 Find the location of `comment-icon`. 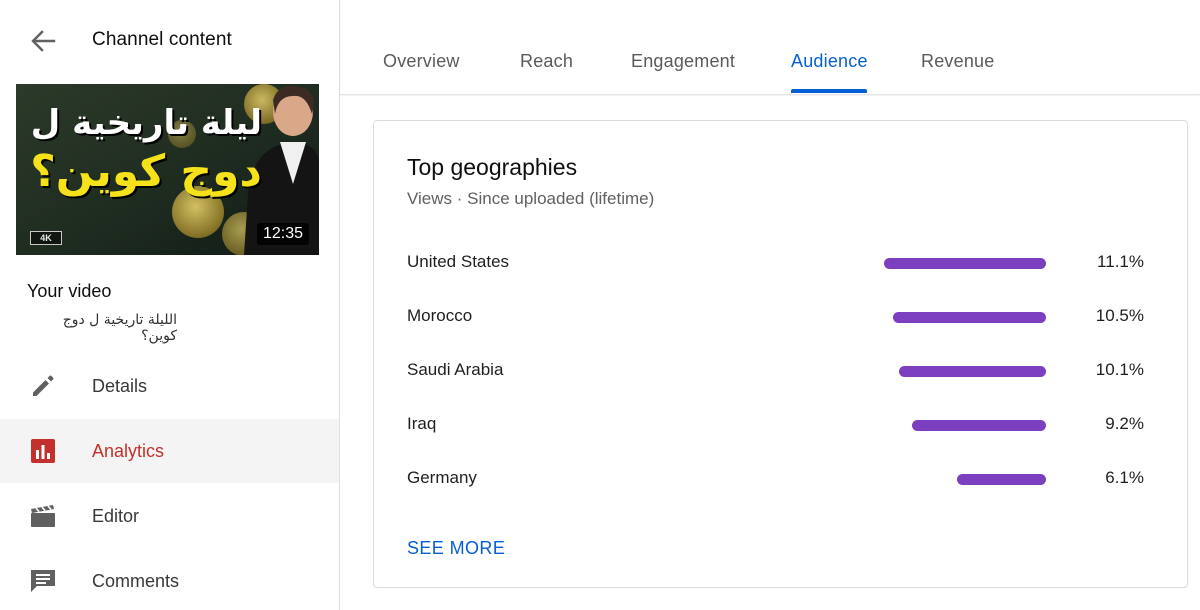

comment-icon is located at coordinates (43, 581).